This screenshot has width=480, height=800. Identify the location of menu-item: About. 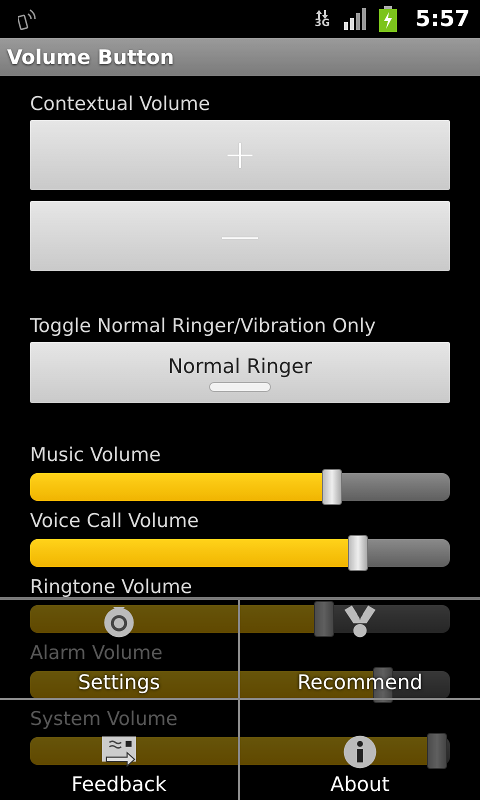
(360, 784).